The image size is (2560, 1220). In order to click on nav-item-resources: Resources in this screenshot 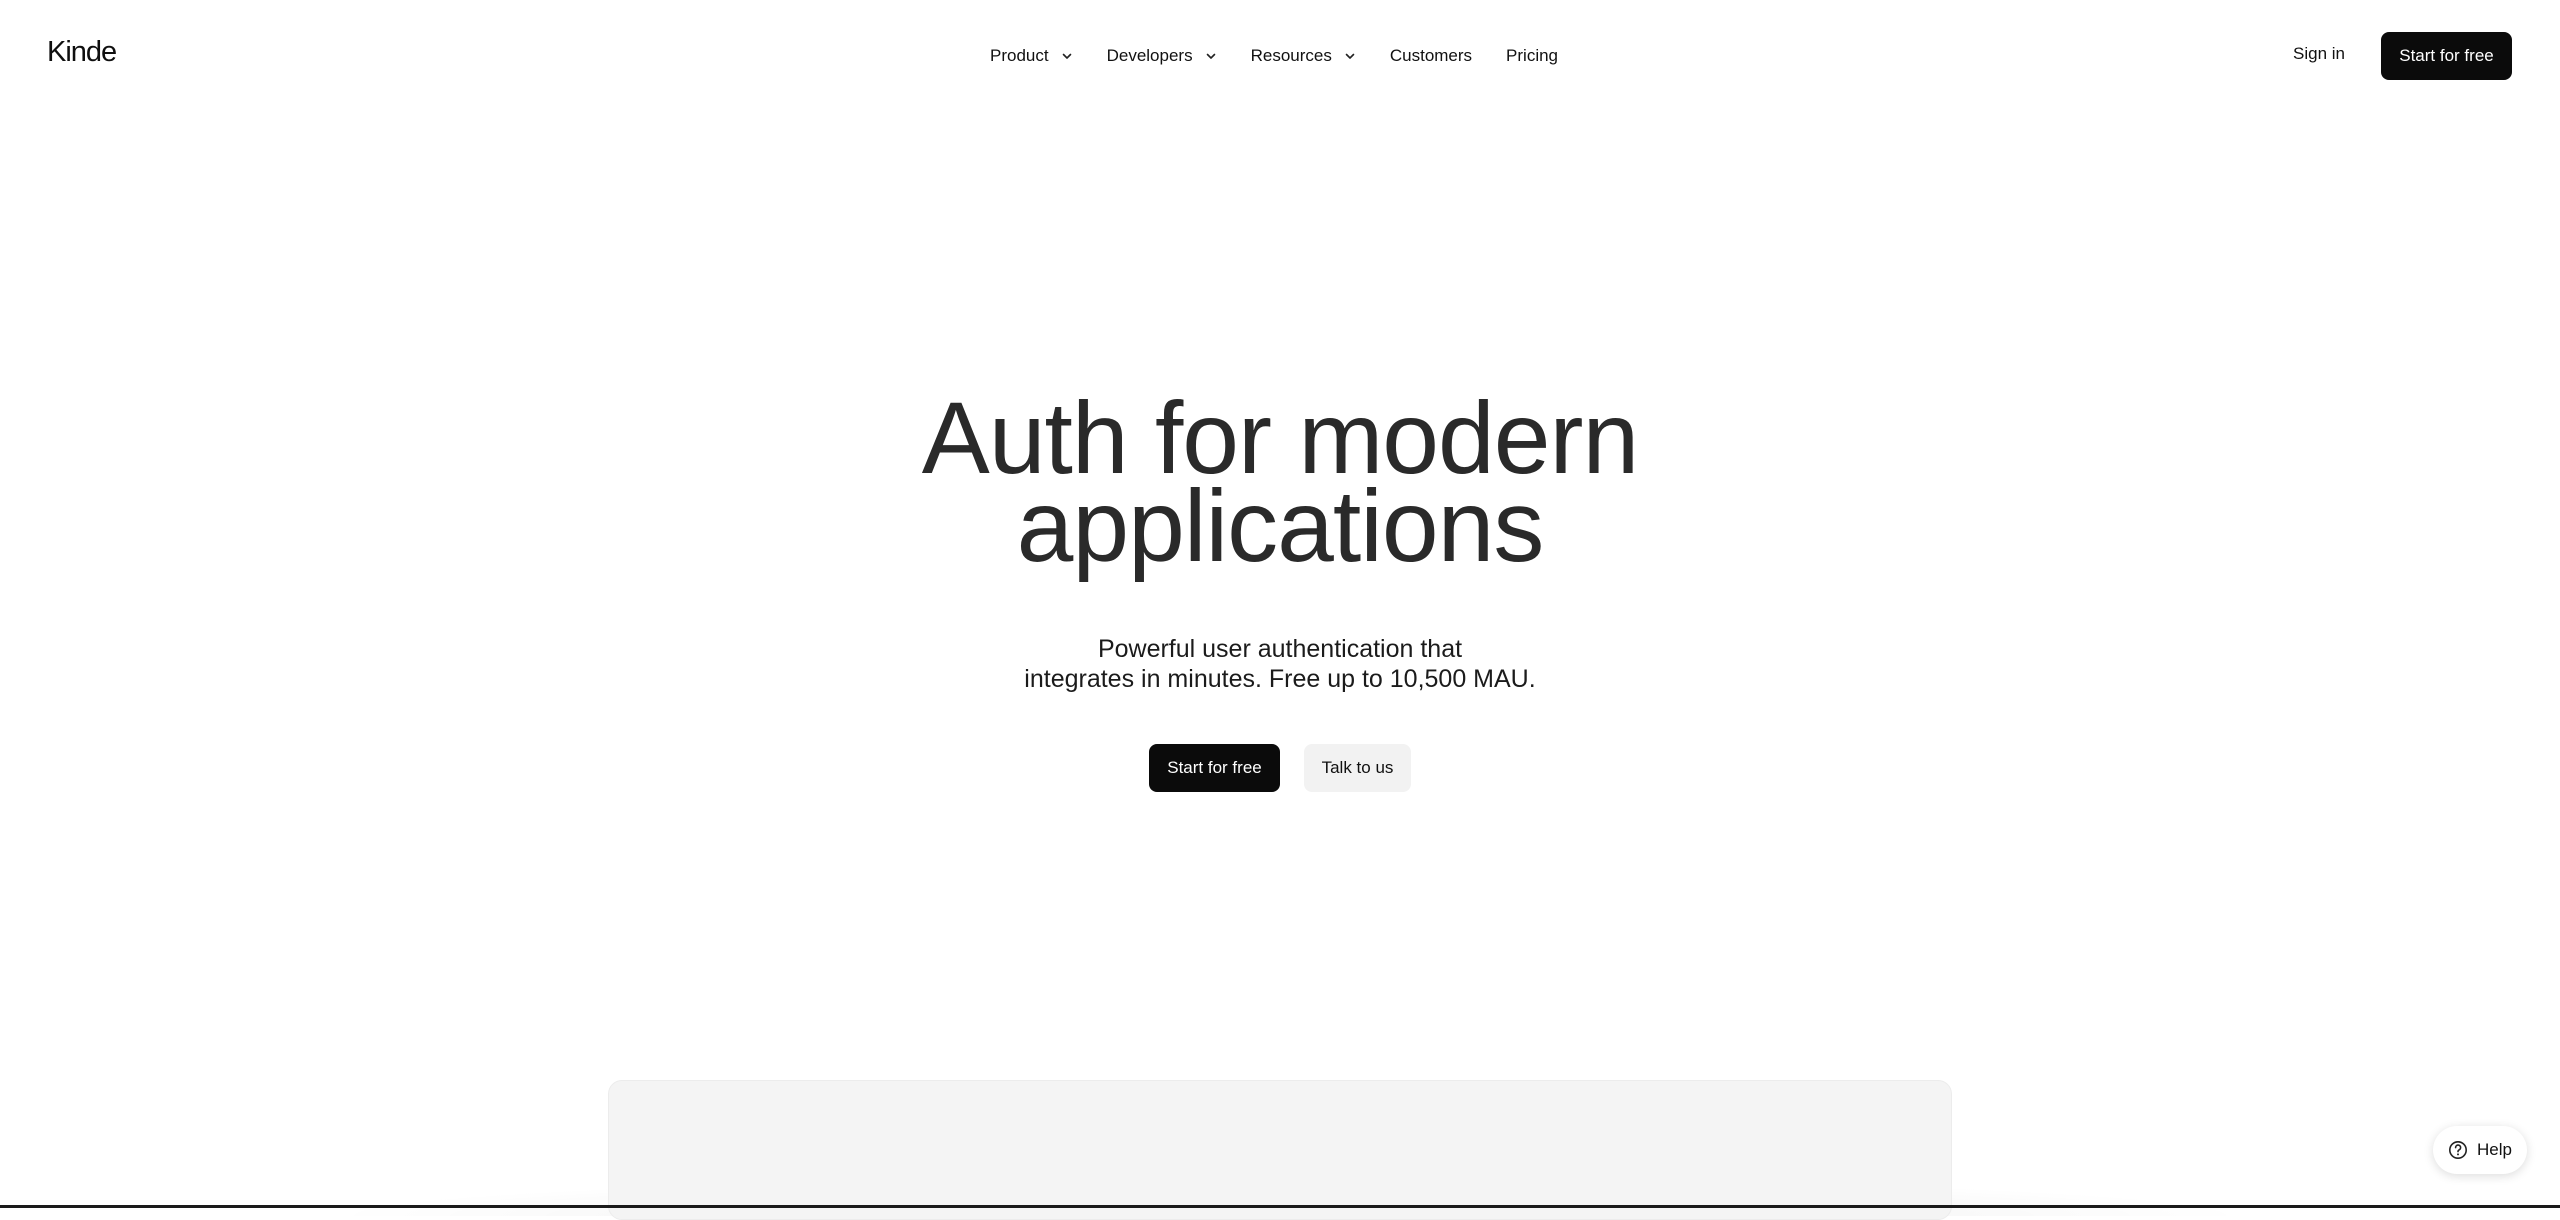, I will do `click(1303, 56)`.